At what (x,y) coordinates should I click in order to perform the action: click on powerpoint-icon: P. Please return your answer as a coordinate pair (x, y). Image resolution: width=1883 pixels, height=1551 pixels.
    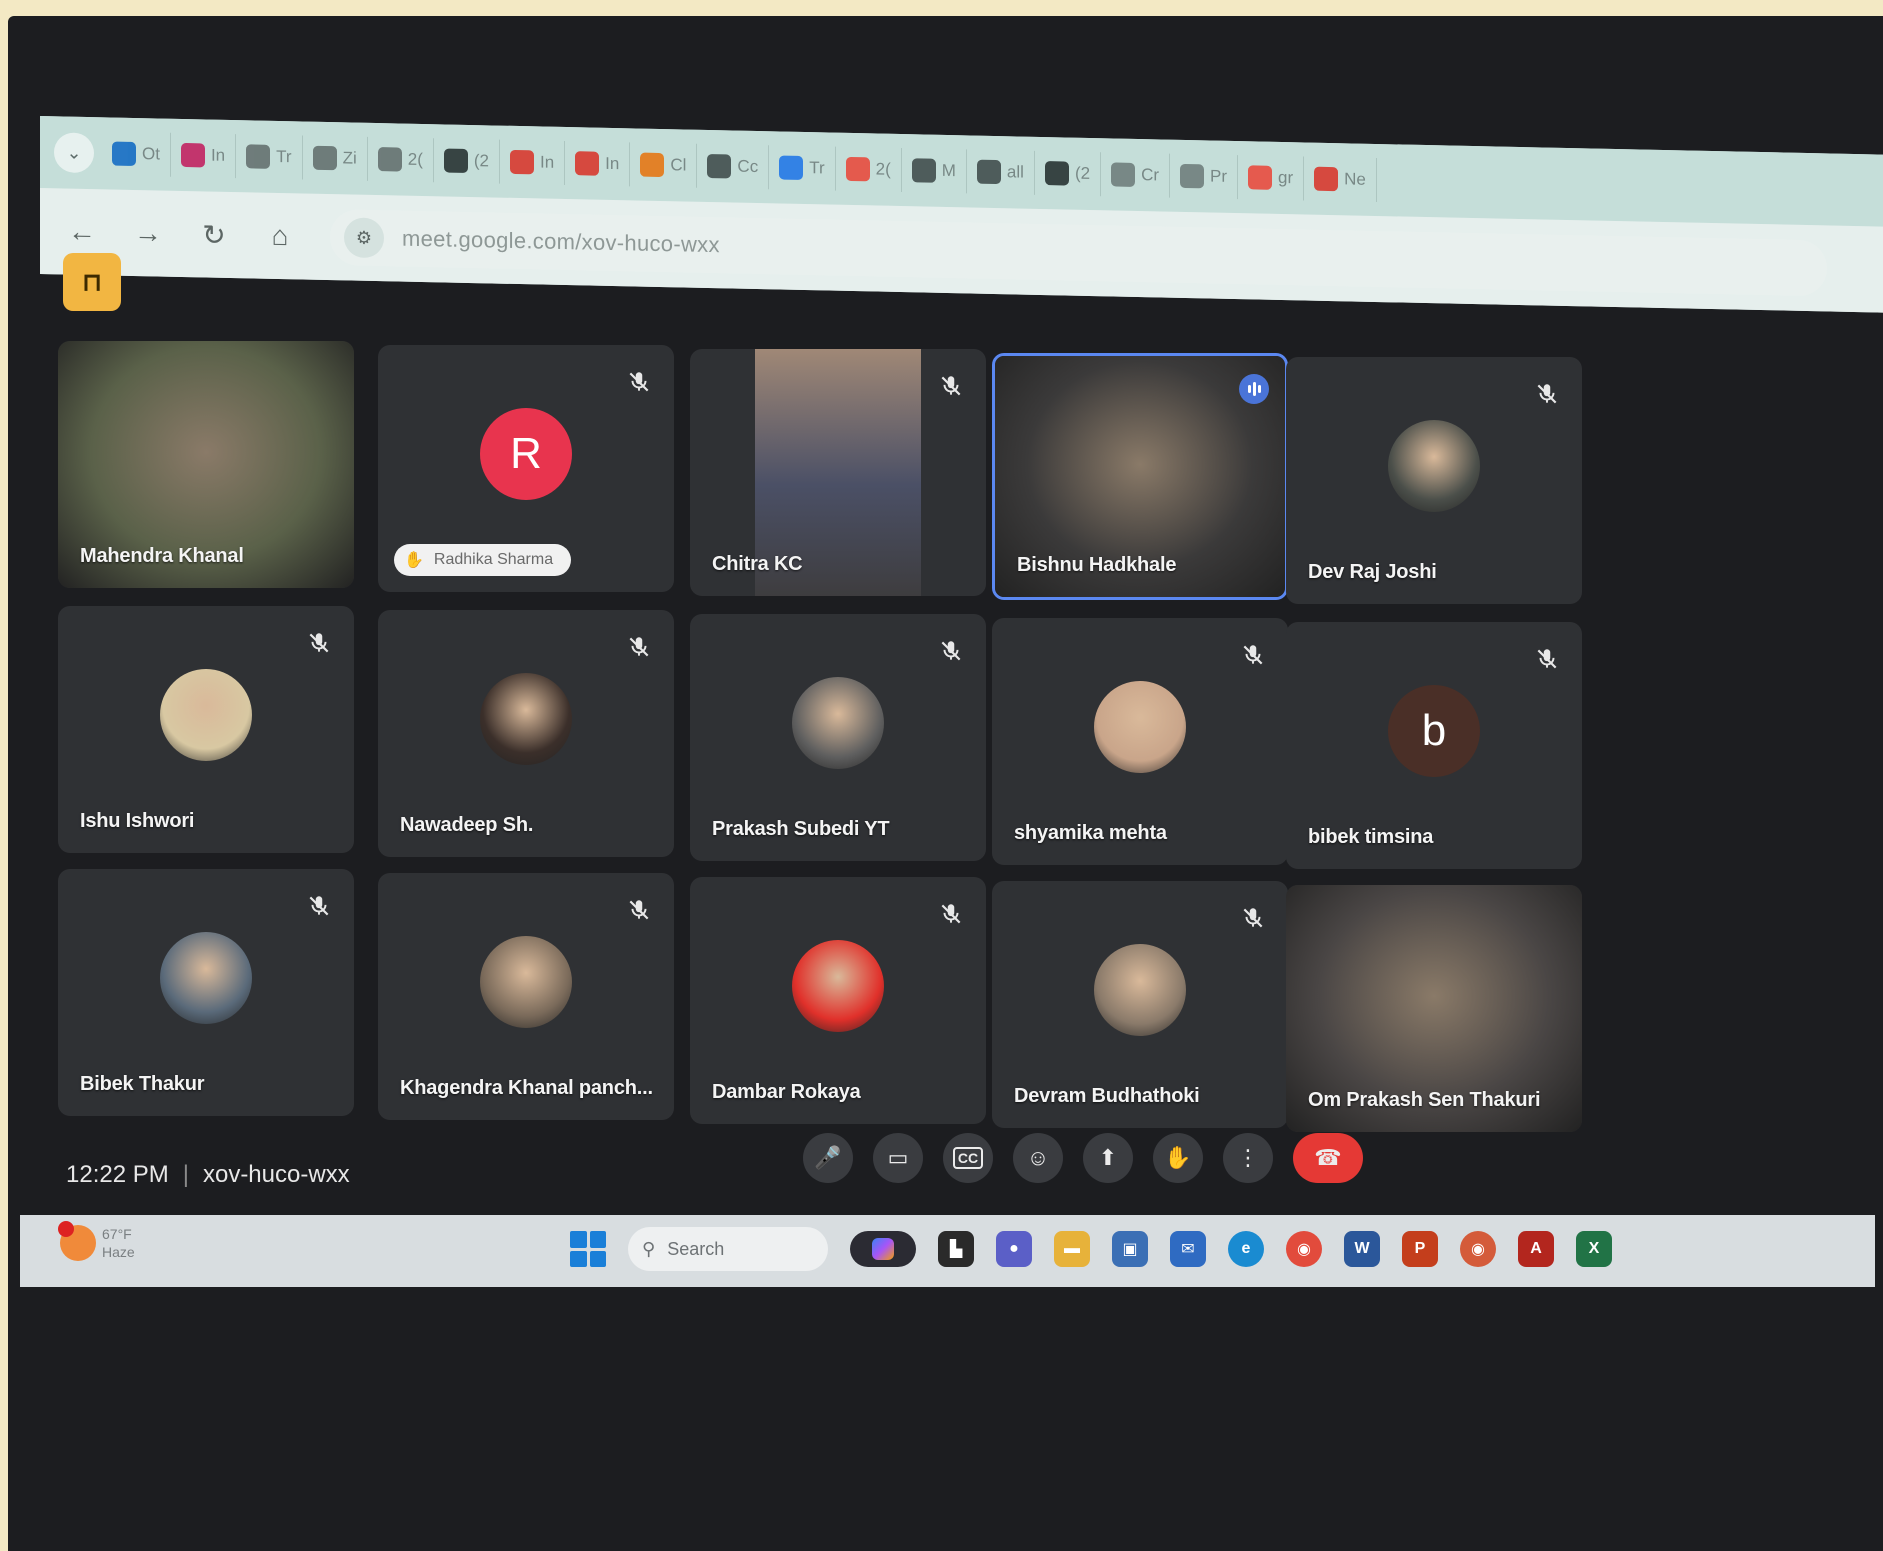
    Looking at the image, I should click on (1420, 1249).